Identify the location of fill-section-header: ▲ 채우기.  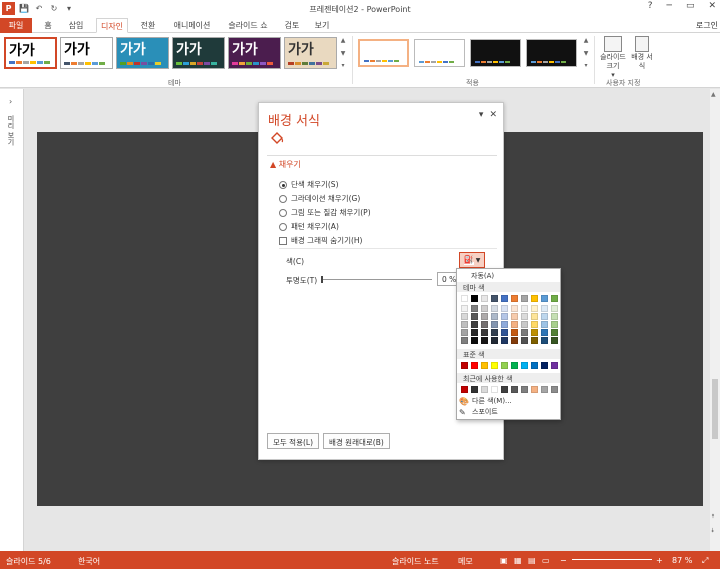
(285, 164).